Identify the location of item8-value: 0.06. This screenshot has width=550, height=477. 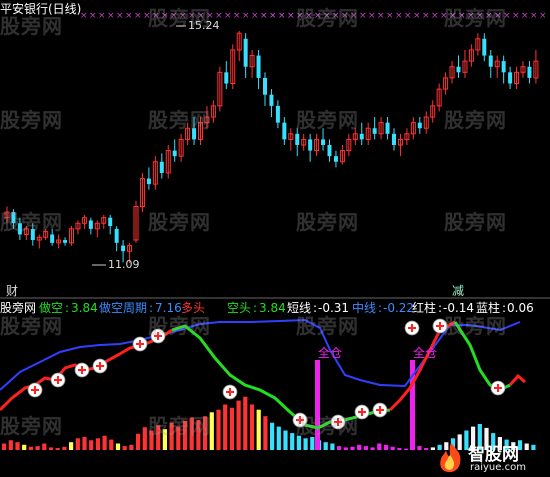
(520, 308).